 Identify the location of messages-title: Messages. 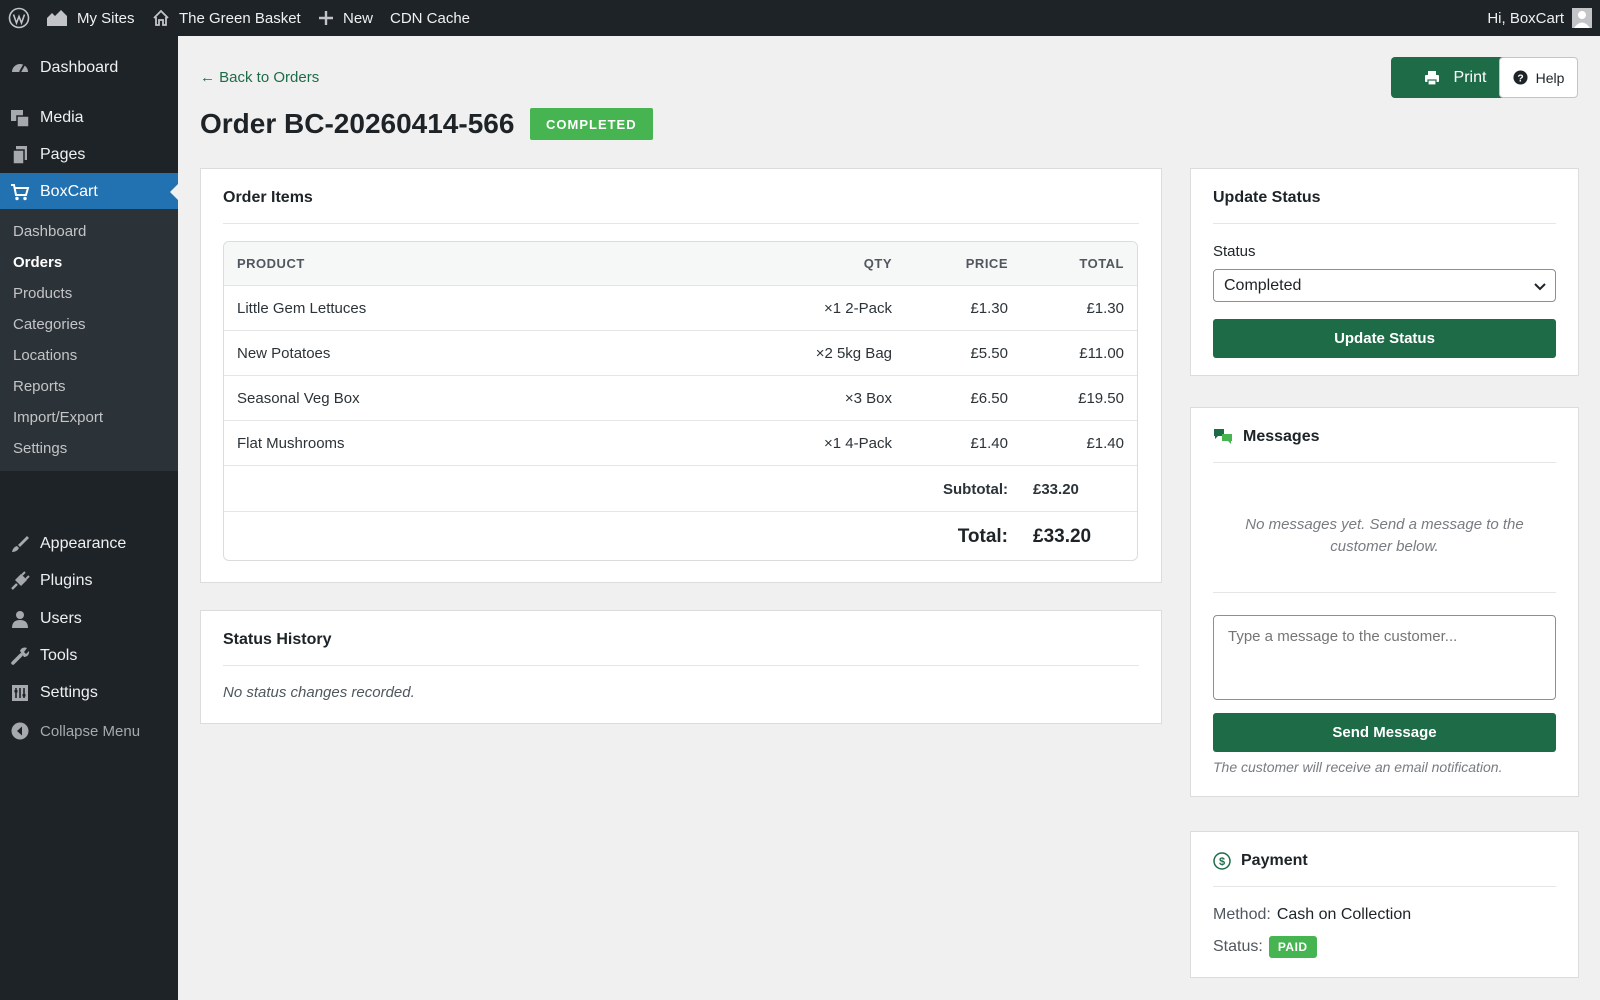
(1281, 436).